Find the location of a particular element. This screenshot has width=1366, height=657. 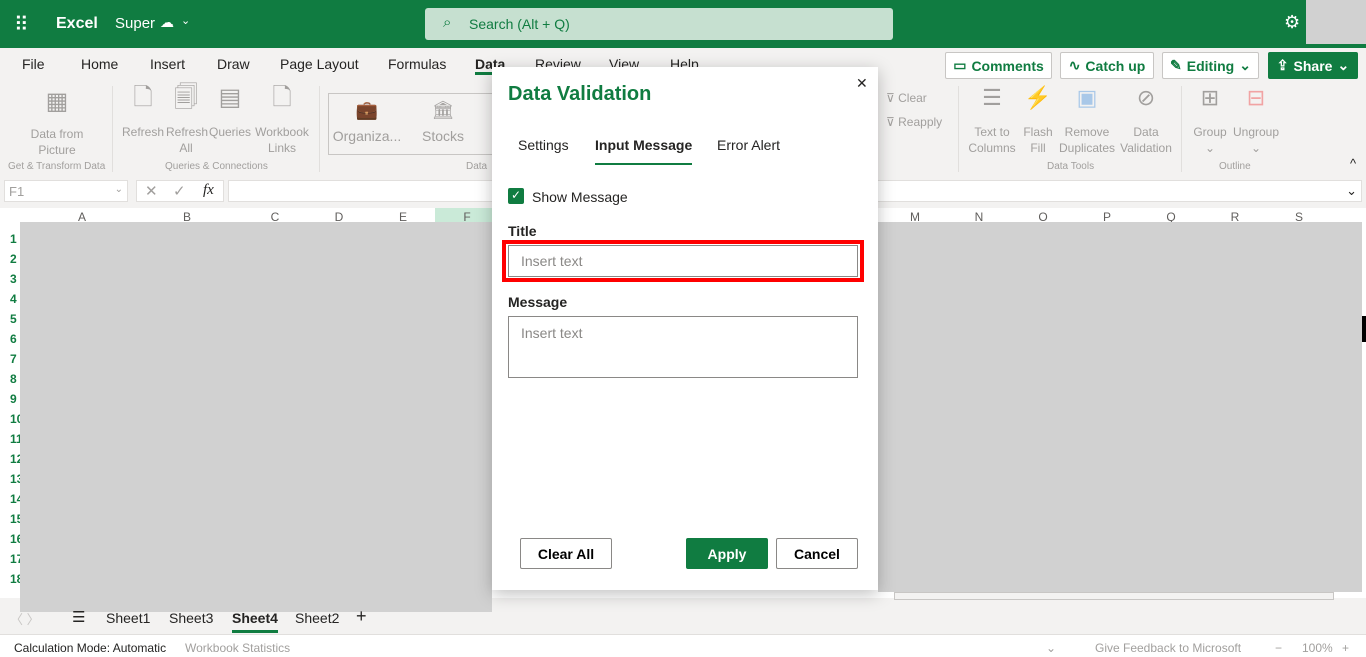

data-validation-button: ⊘ Data Validation is located at coordinates (1146, 120).